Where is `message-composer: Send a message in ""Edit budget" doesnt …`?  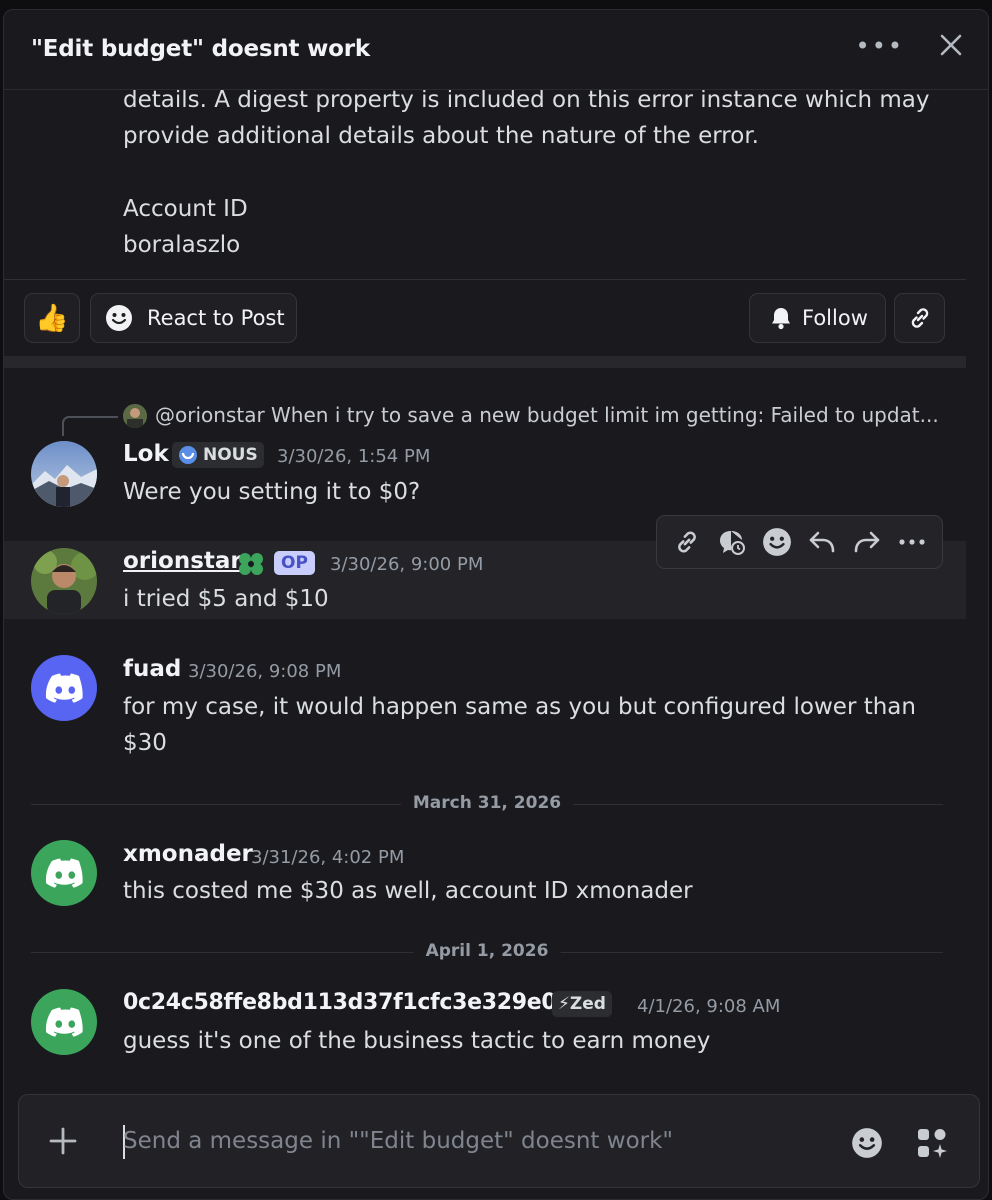
message-composer: Send a message in ""Edit budget" doesnt … is located at coordinates (499, 1141).